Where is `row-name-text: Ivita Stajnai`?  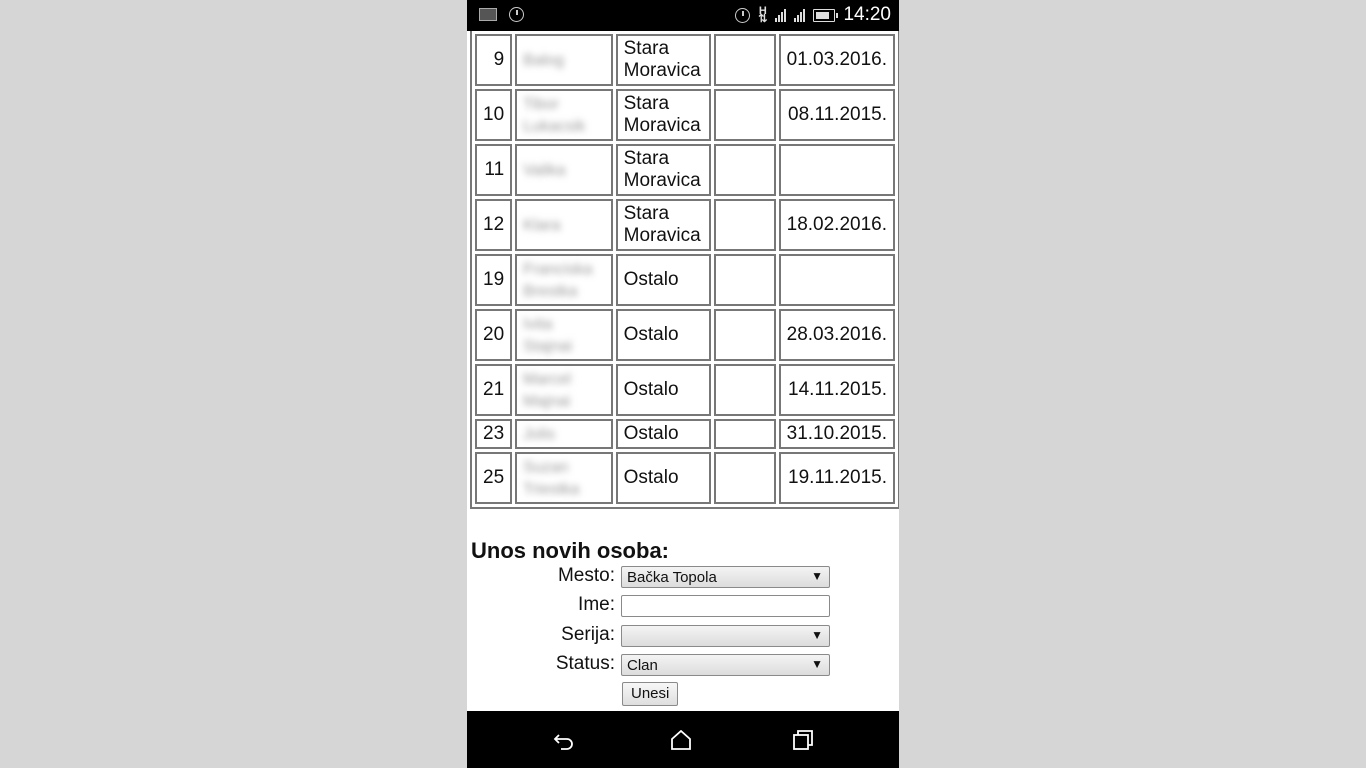 row-name-text: Ivita Stajnai is located at coordinates (548, 335).